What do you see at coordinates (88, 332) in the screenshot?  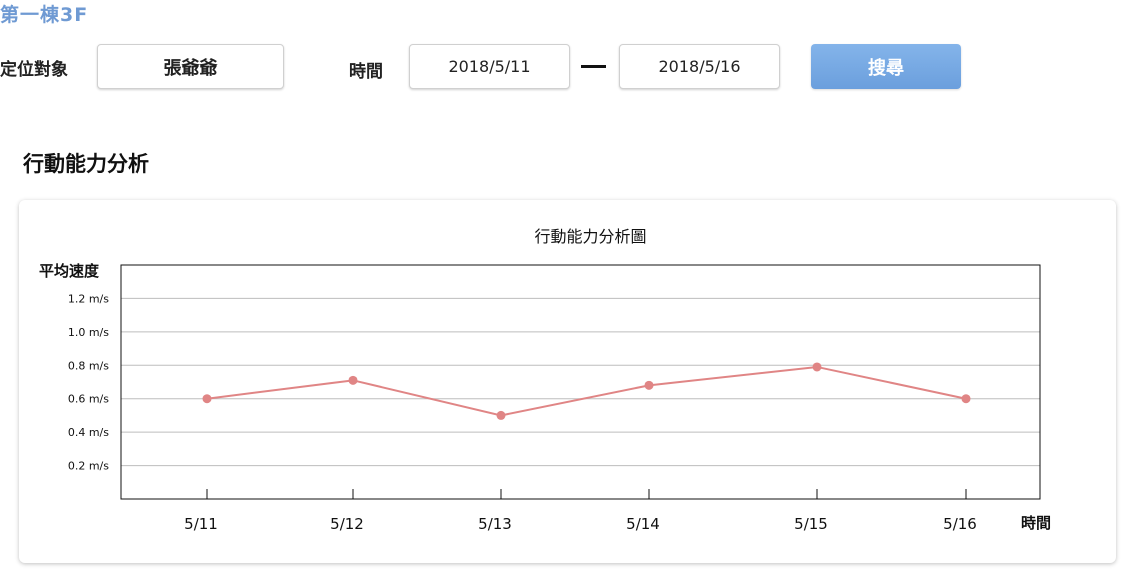 I see `y-tick-label: 1.0 m/s` at bounding box center [88, 332].